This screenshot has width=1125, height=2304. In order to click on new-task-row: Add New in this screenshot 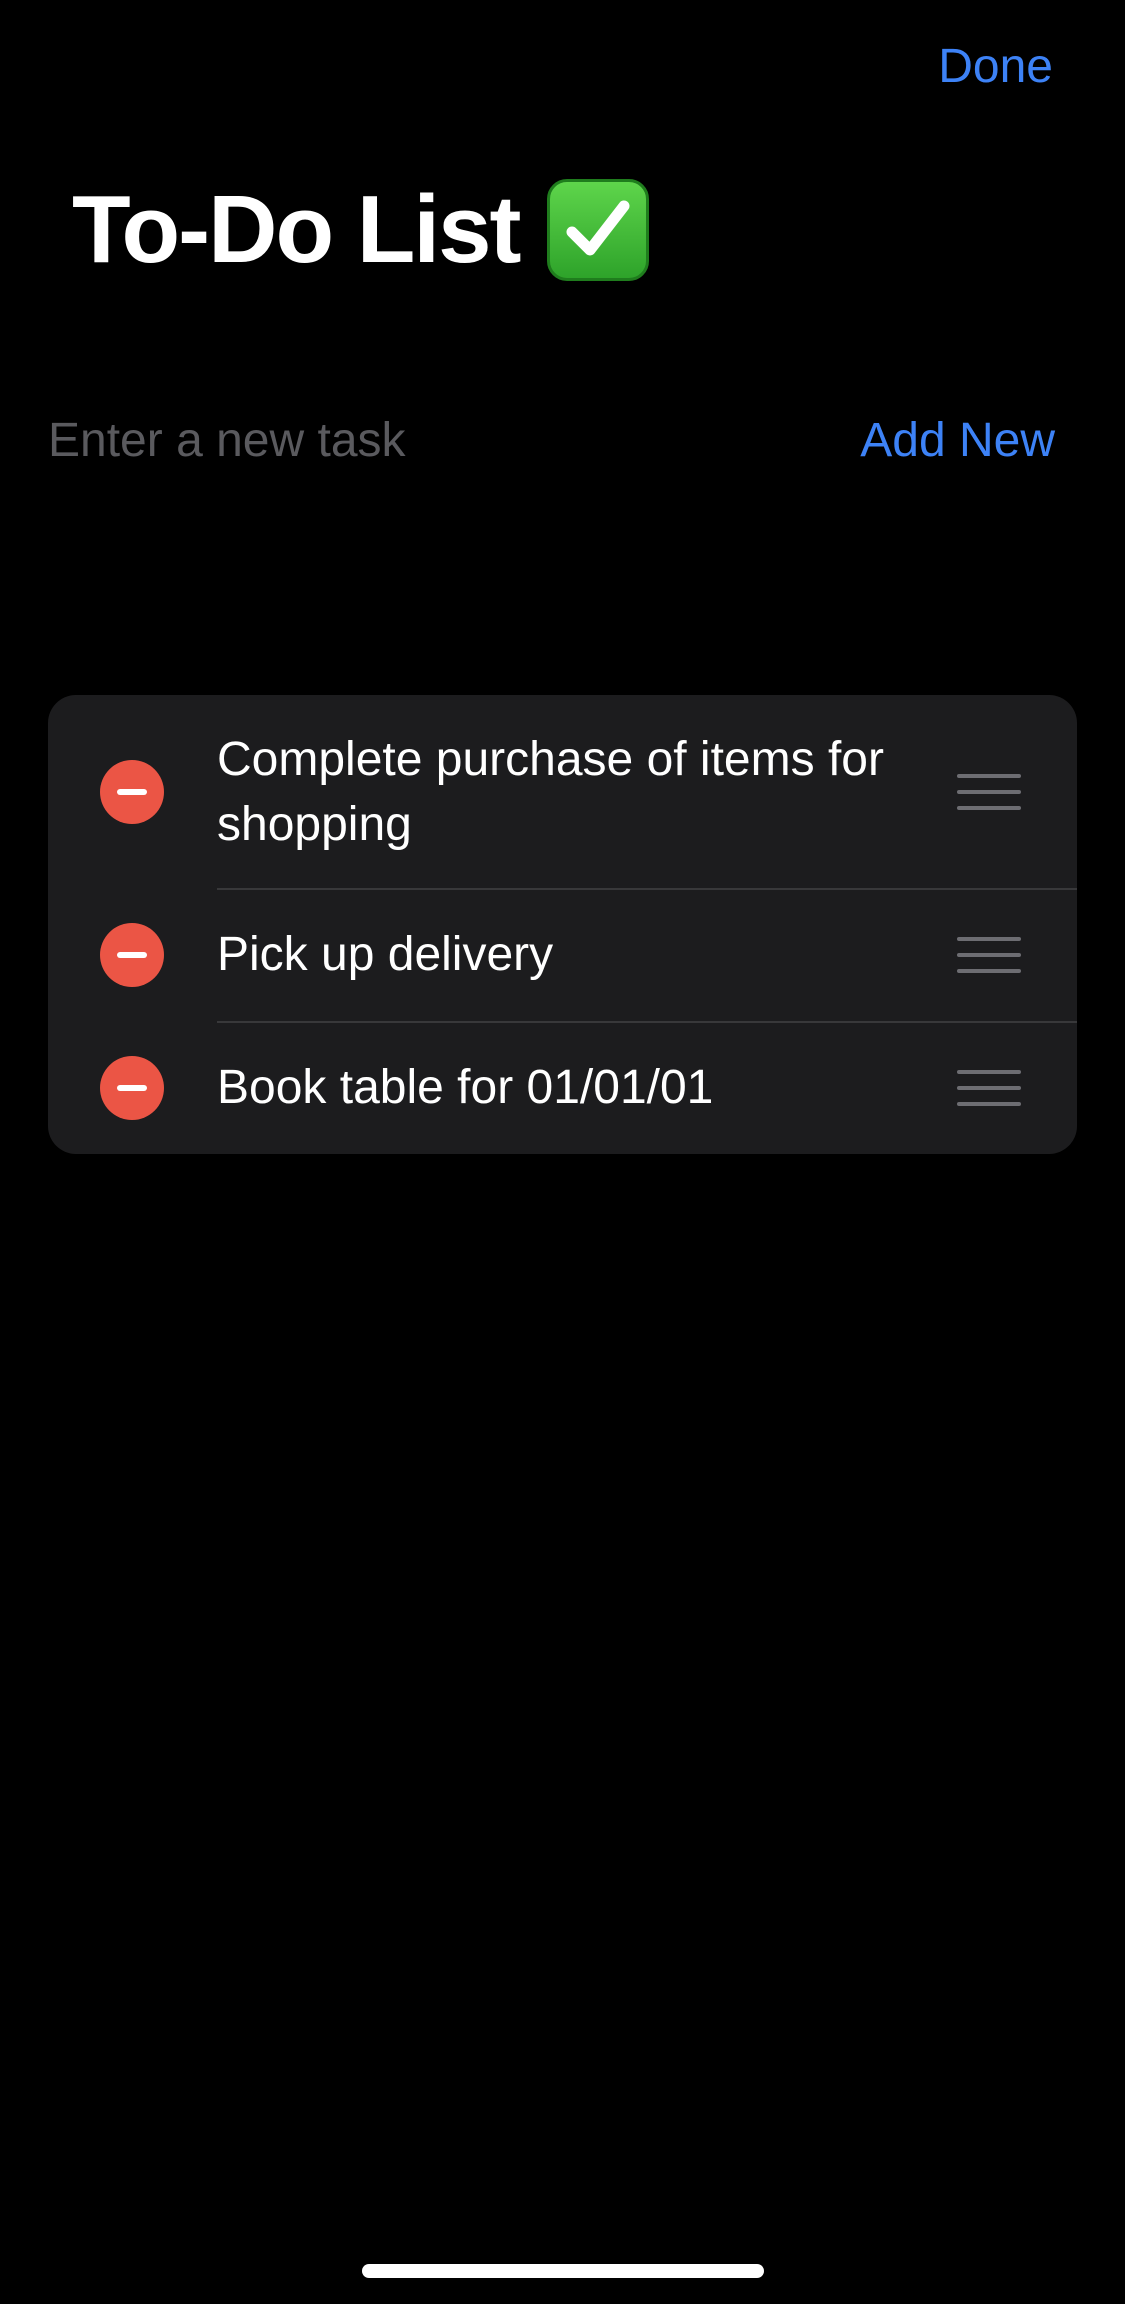, I will do `click(562, 440)`.